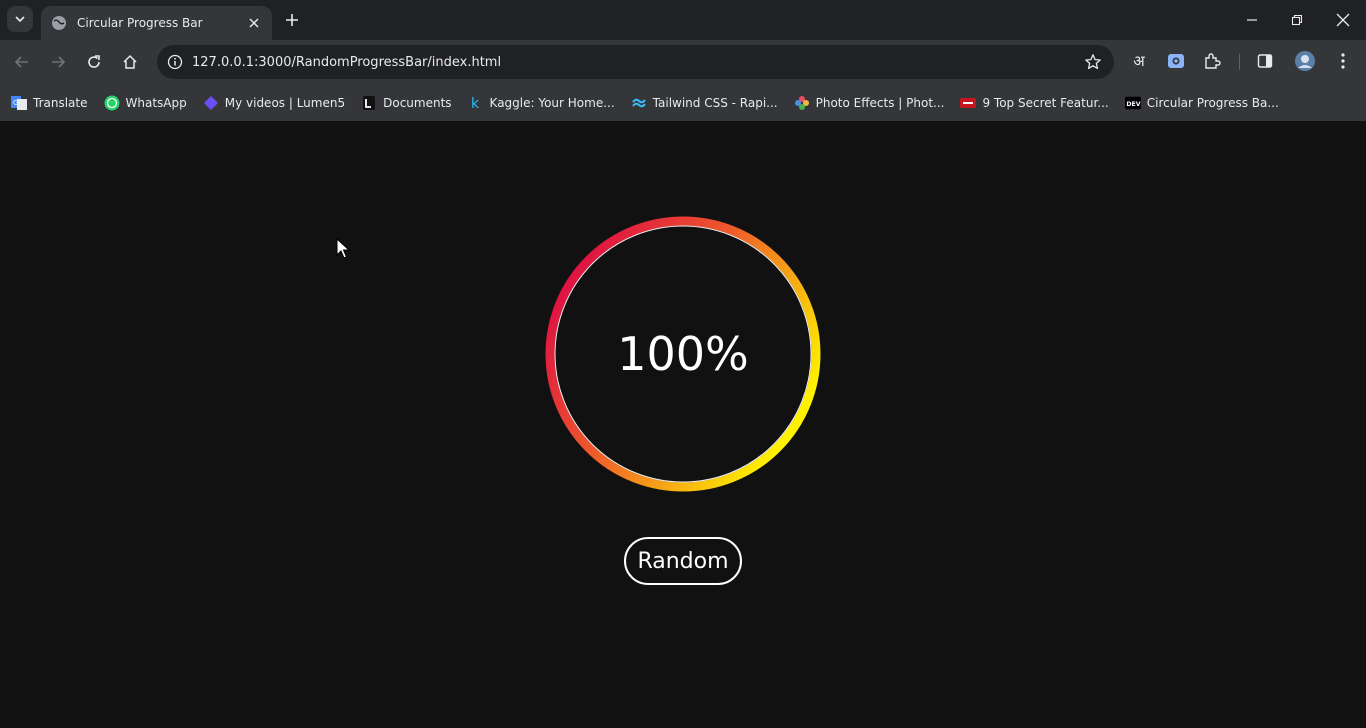 This screenshot has width=1366, height=728. What do you see at coordinates (211, 103) in the screenshot?
I see `lumen5-icon` at bounding box center [211, 103].